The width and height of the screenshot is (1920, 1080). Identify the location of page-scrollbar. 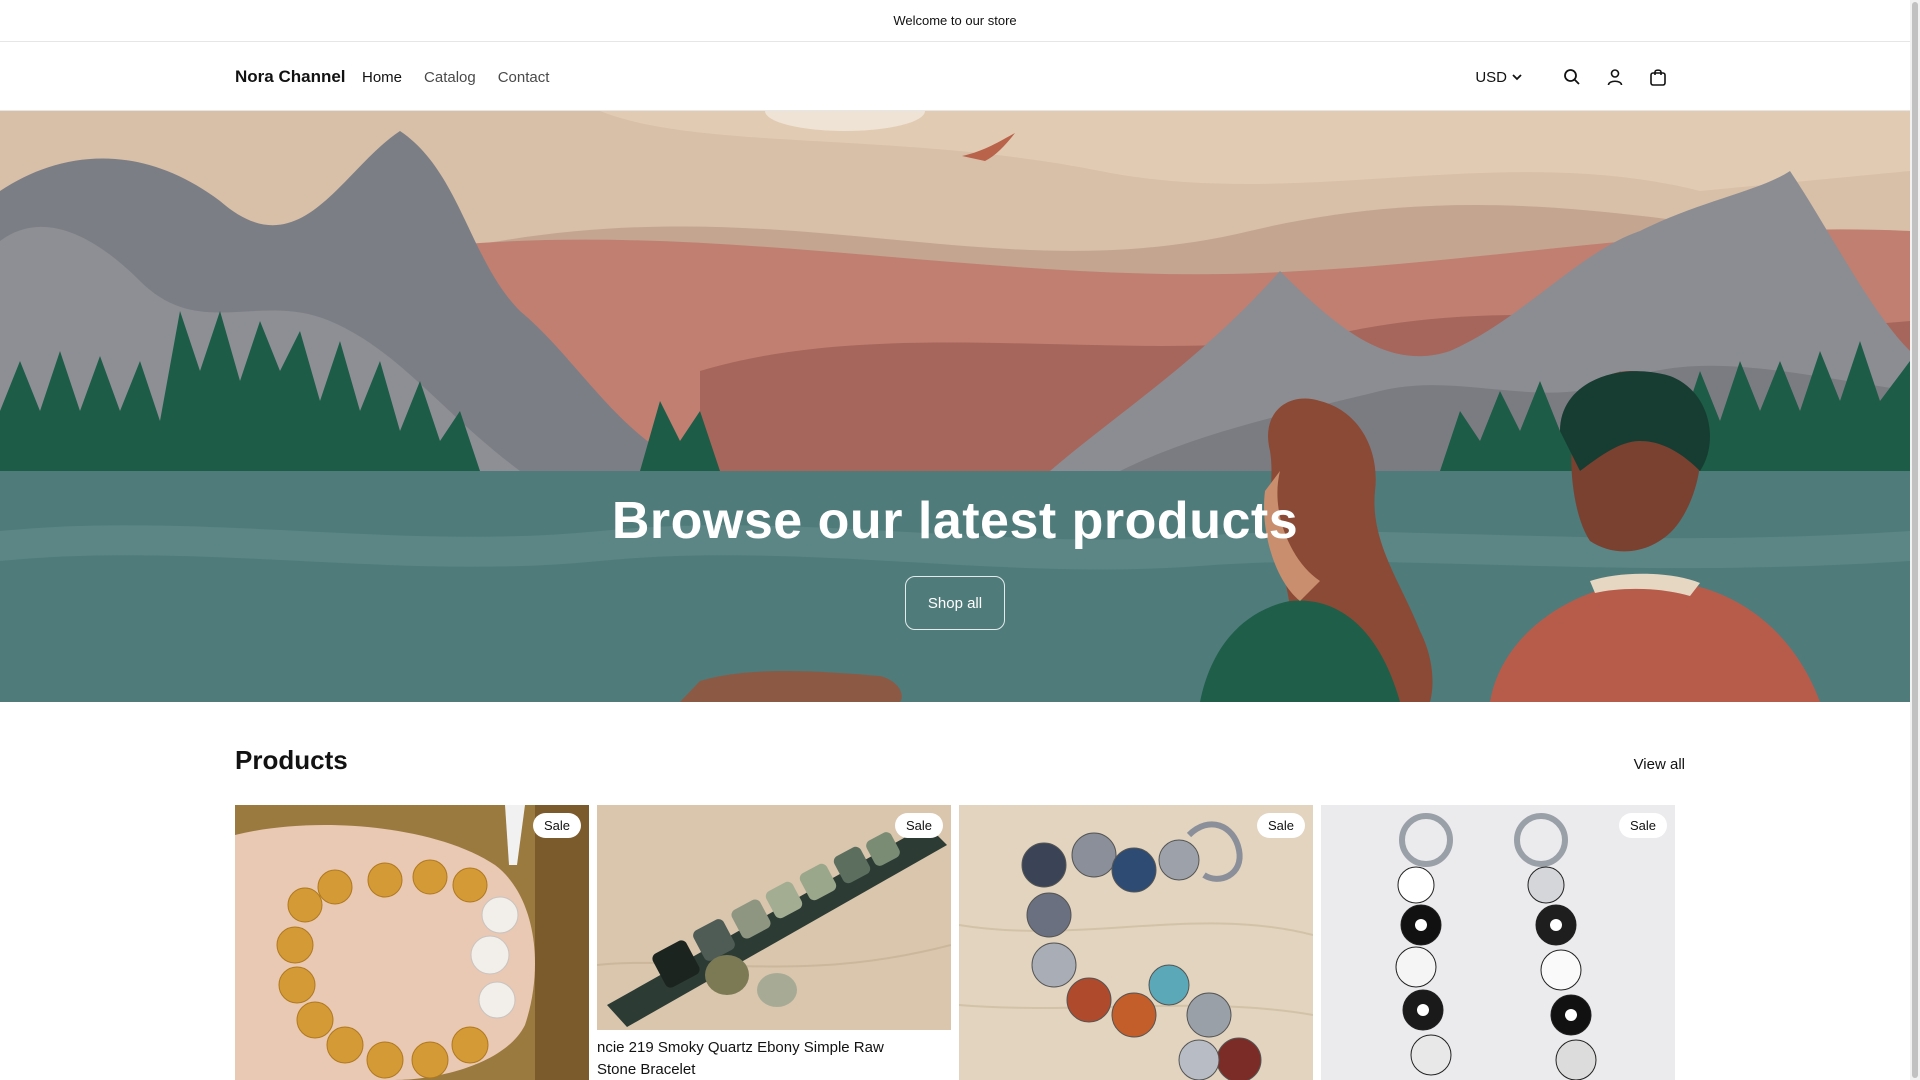
(1915, 540).